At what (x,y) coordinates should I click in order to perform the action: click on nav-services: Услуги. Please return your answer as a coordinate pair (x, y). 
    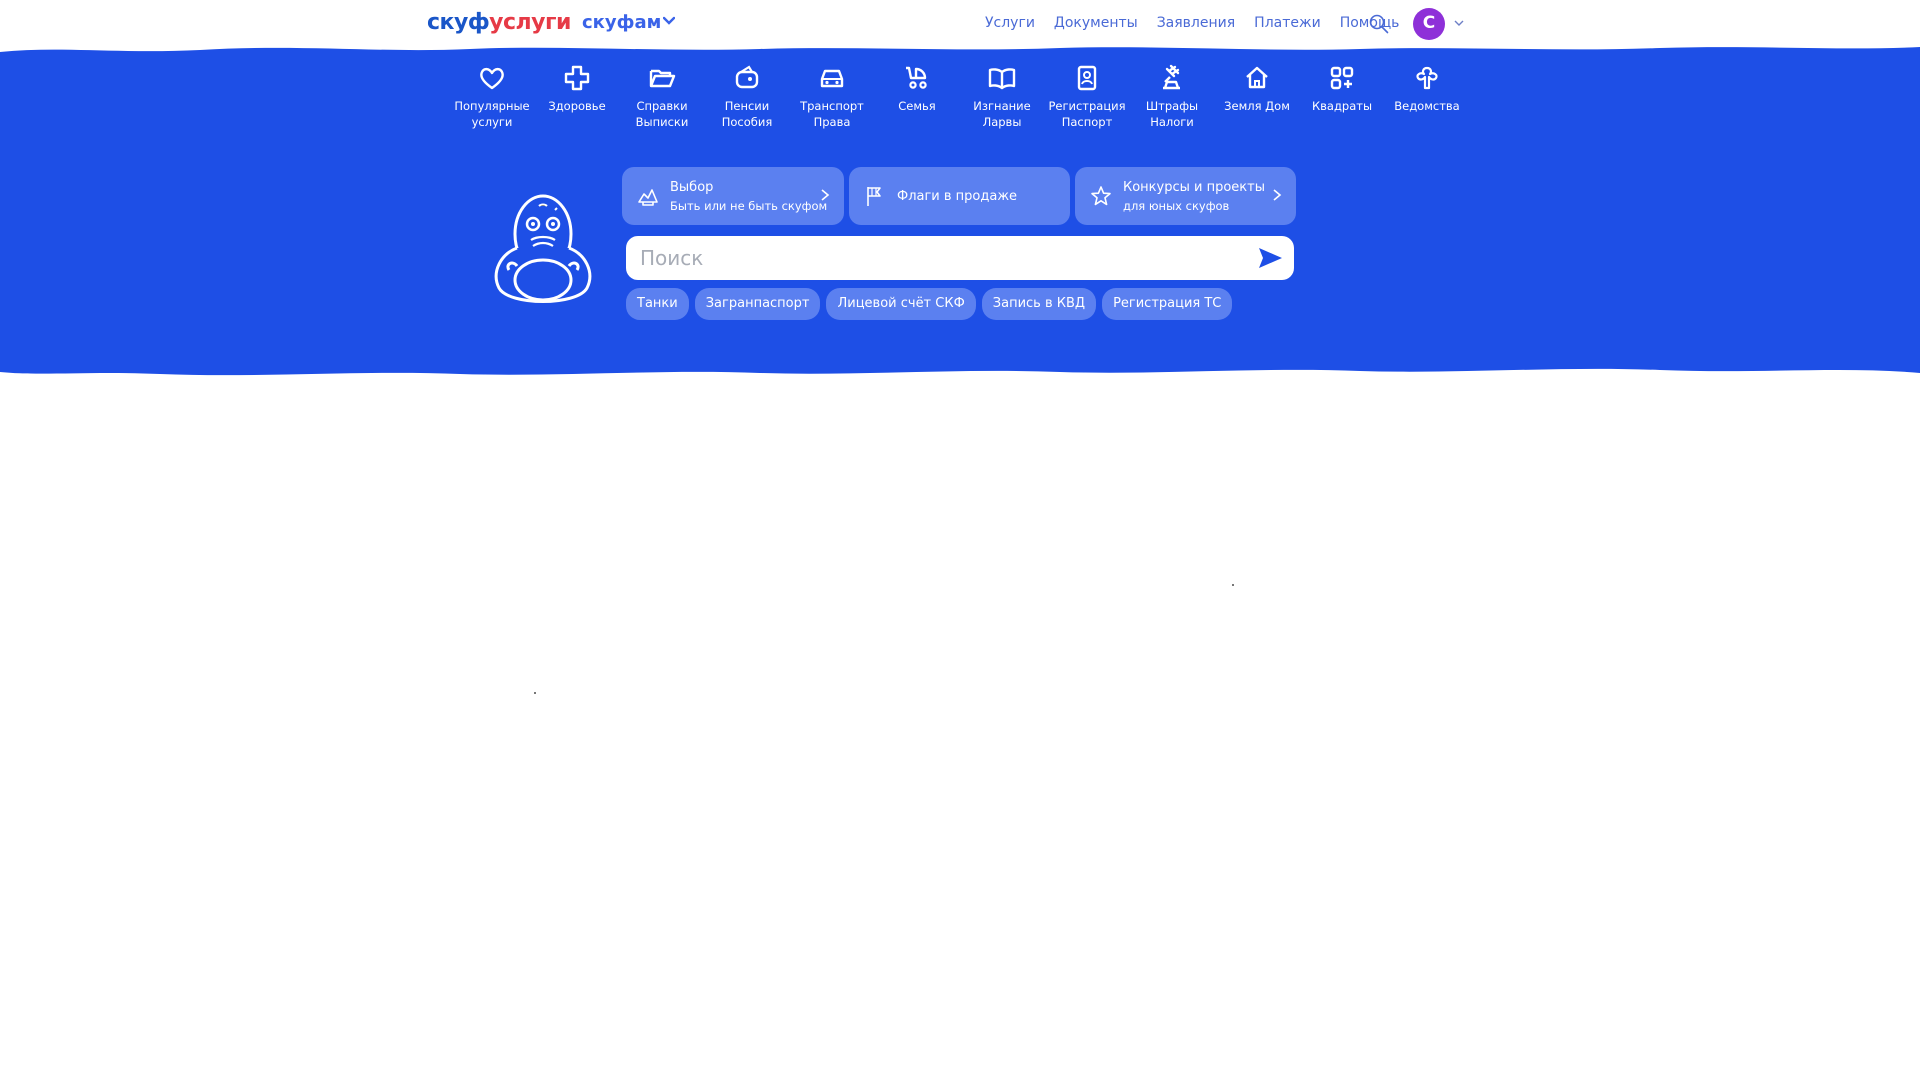
    Looking at the image, I should click on (1010, 23).